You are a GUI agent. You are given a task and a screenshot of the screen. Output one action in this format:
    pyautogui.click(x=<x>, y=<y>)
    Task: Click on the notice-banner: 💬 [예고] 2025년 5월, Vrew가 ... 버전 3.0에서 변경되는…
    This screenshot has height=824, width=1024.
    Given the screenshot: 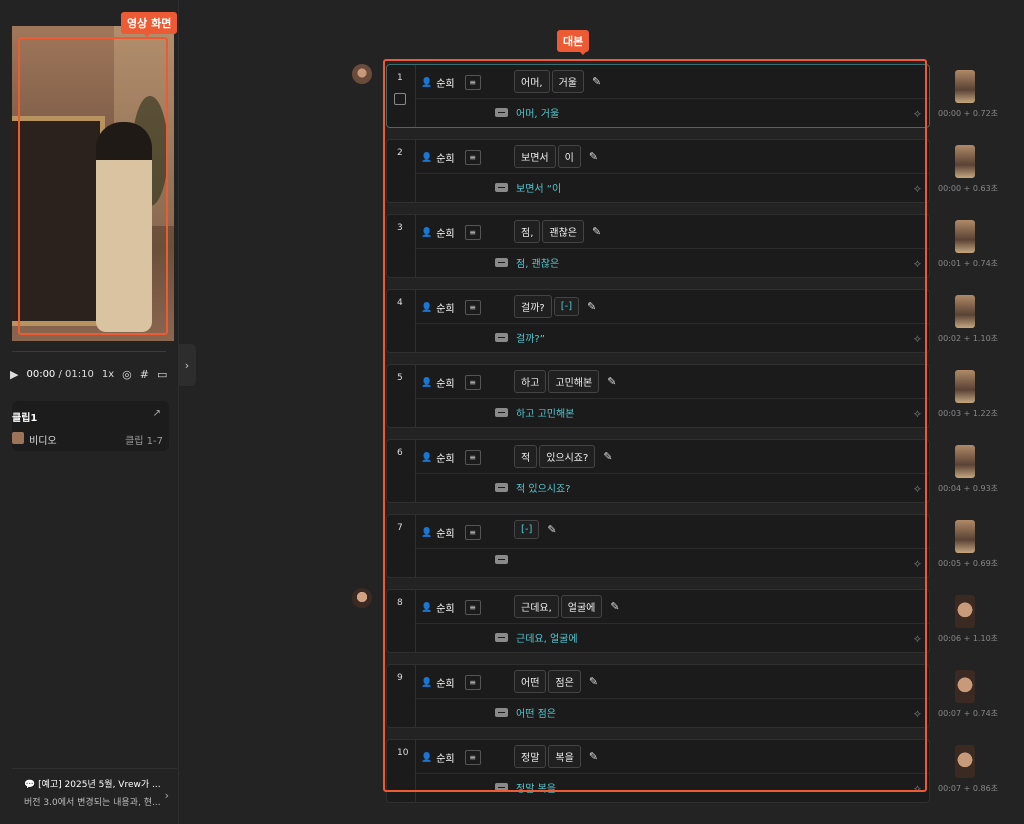 What is the action you would take?
    pyautogui.click(x=94, y=793)
    